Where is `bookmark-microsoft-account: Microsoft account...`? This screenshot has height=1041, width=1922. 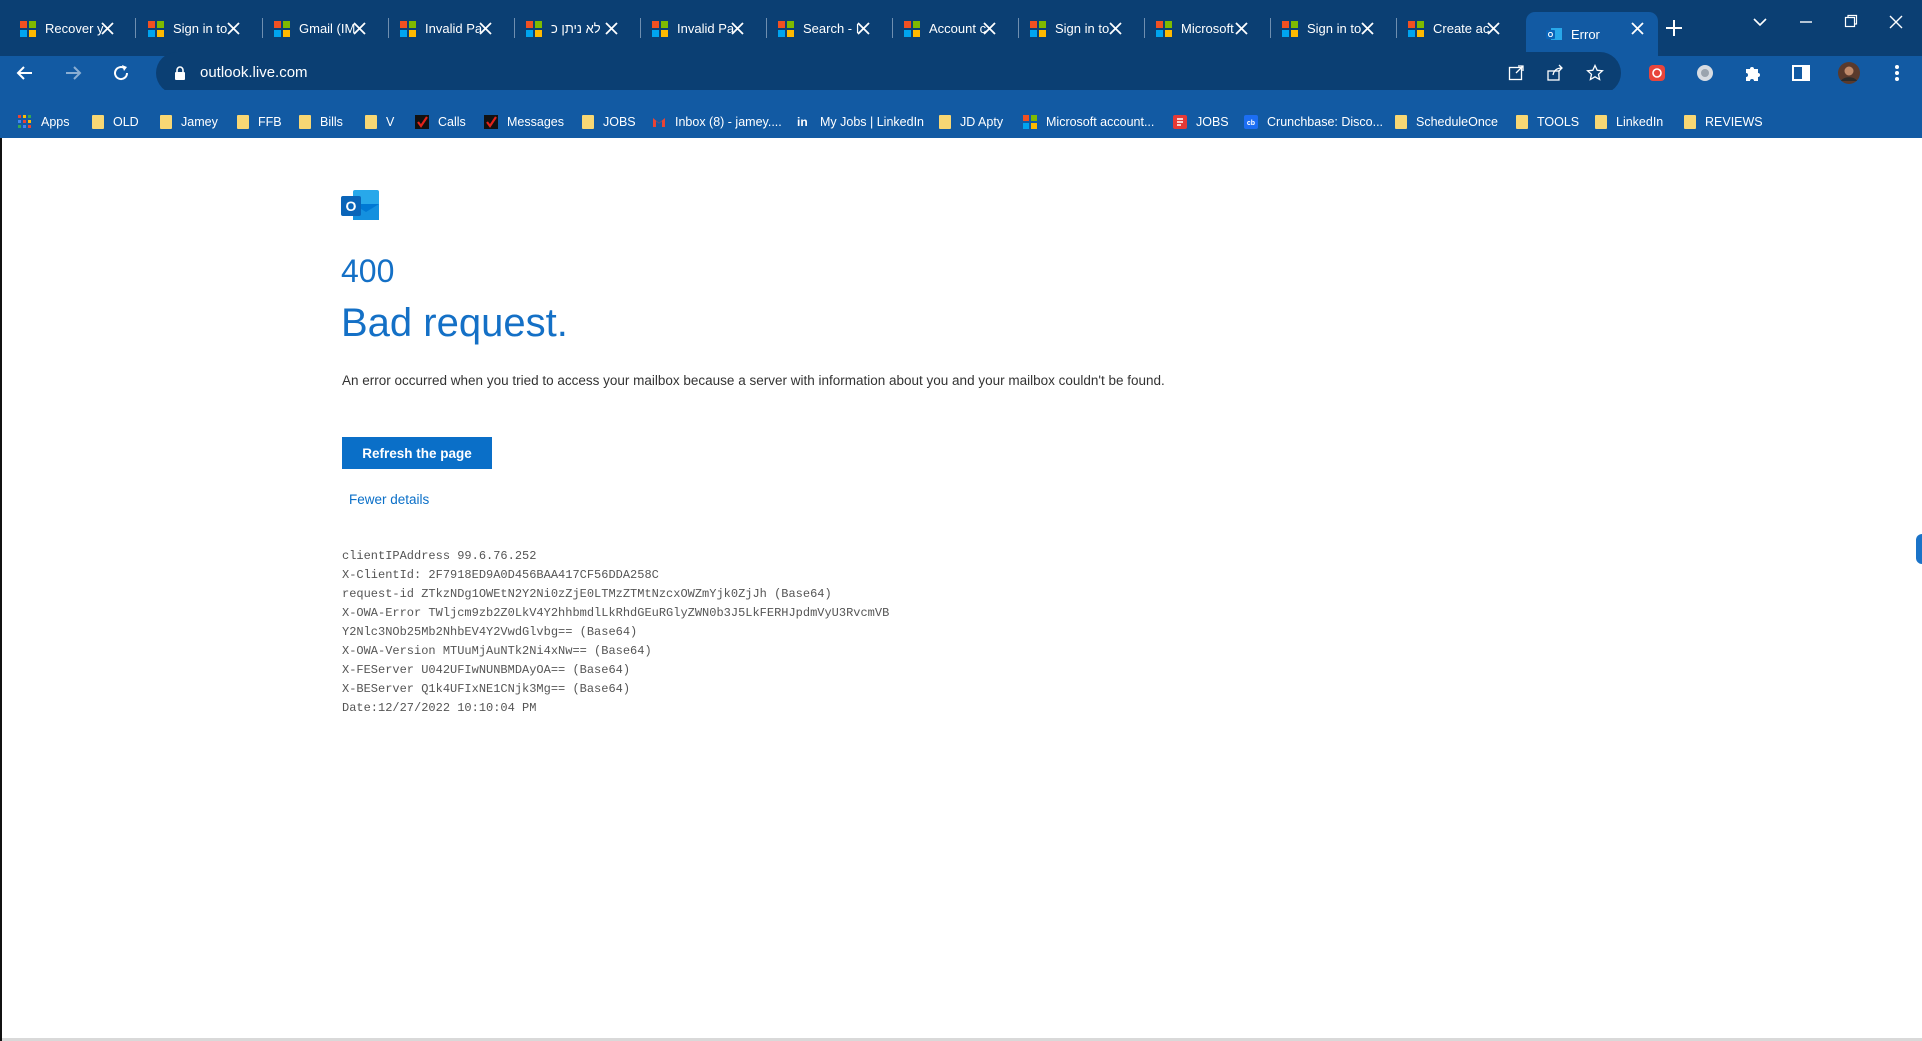
bookmark-microsoft-account: Microsoft account... is located at coordinates (1088, 122).